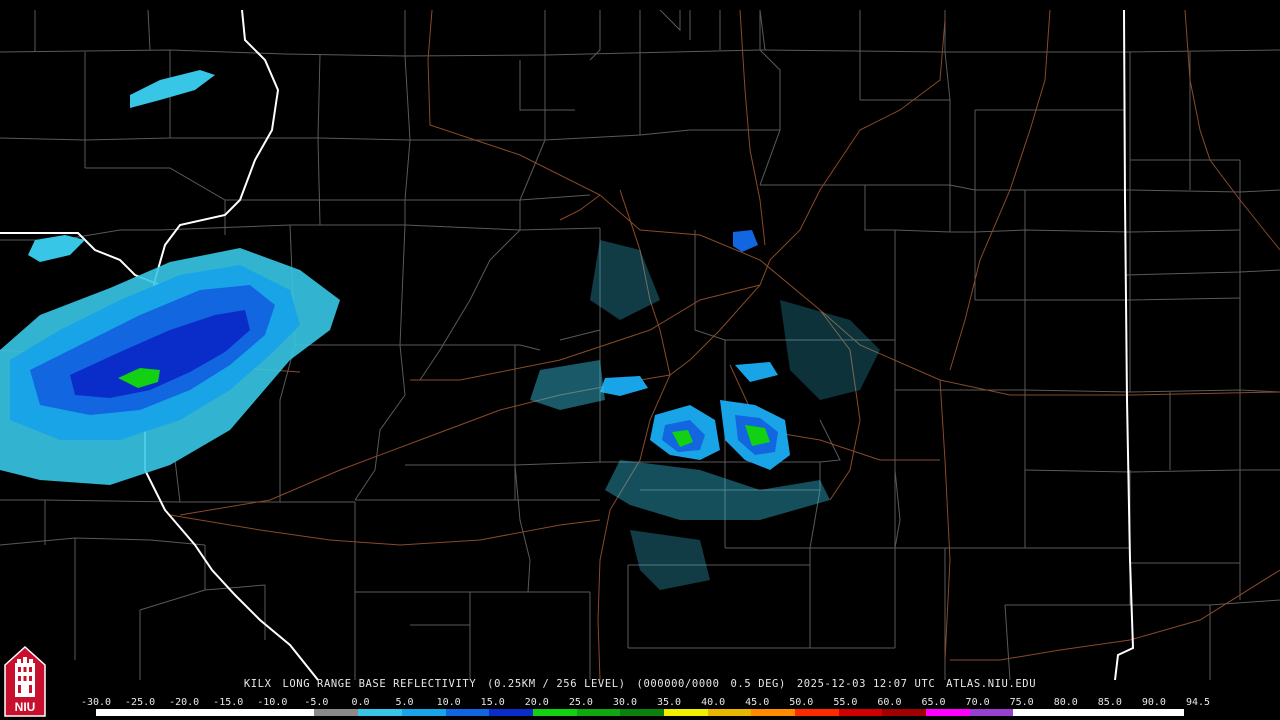 The height and width of the screenshot is (720, 1280). I want to click on legend-tick-label: 35.0, so click(669, 702).